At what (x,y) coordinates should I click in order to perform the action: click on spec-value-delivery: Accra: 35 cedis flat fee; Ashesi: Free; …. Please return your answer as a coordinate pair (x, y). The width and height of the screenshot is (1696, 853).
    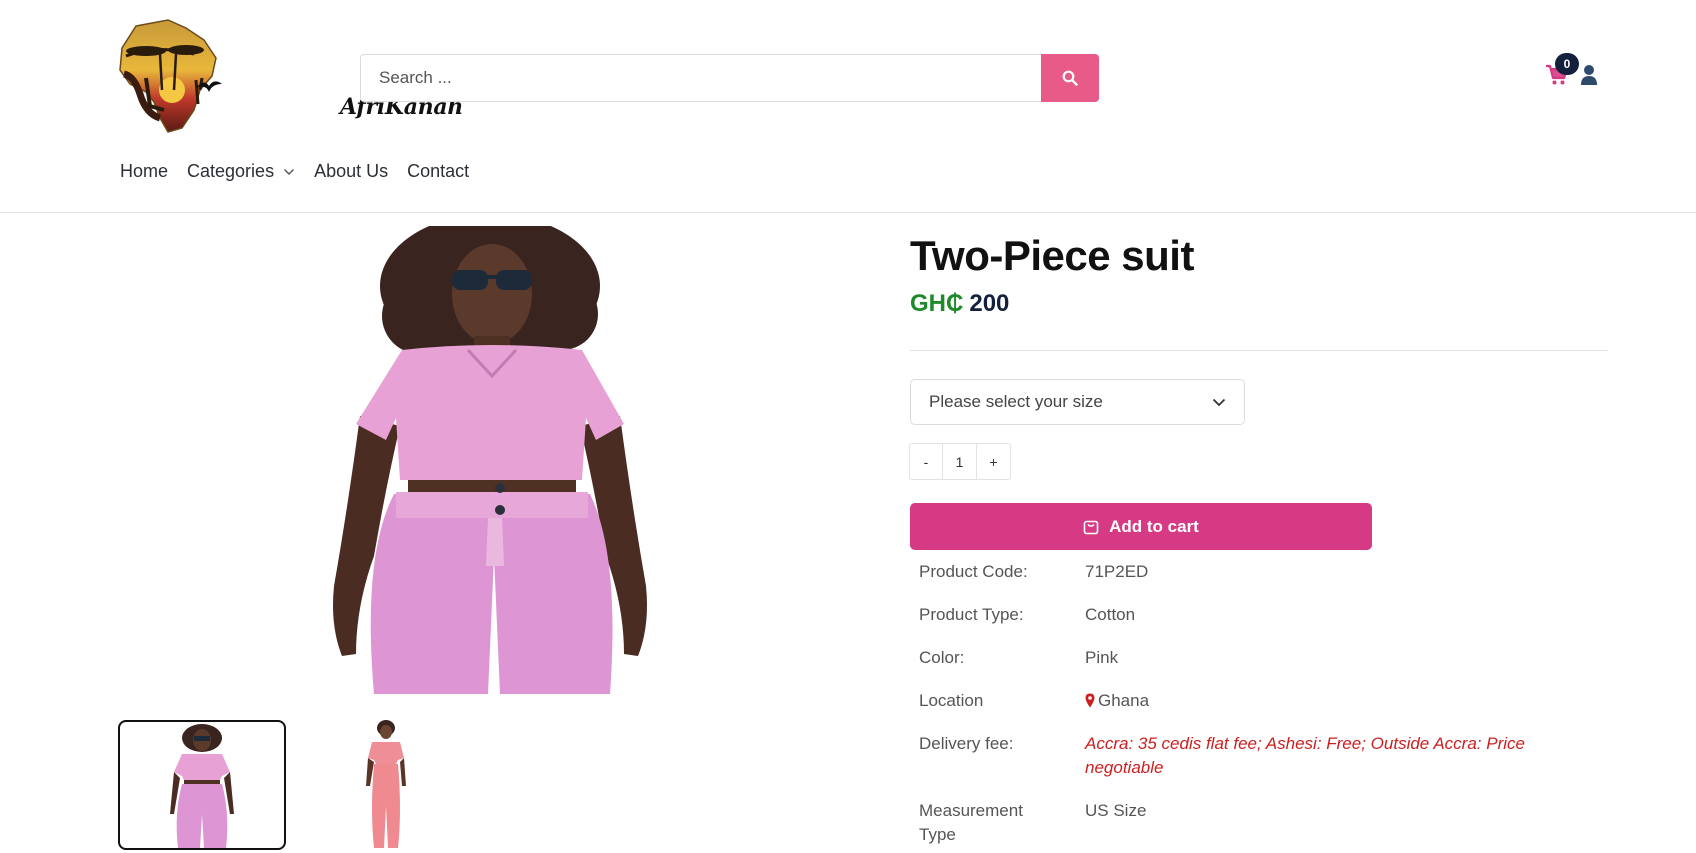
    Looking at the image, I should click on (1305, 755).